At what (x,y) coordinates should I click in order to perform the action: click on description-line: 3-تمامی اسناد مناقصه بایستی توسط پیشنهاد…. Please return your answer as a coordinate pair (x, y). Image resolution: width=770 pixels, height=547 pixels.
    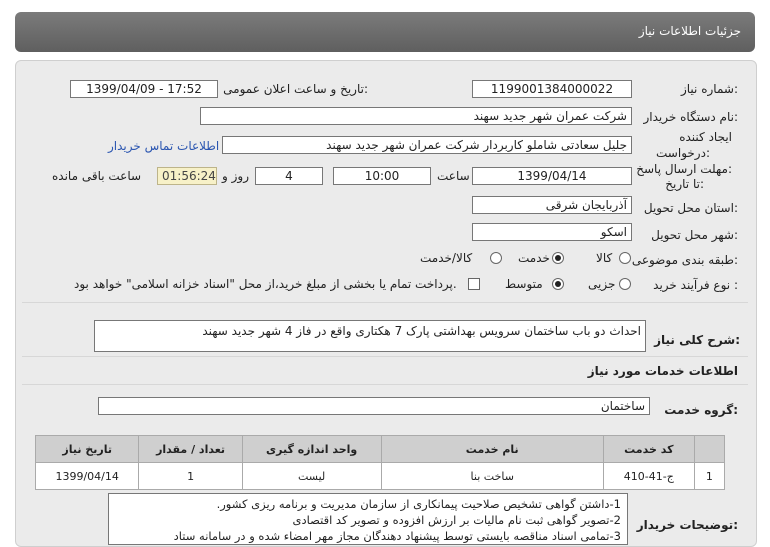
    Looking at the image, I should click on (397, 536).